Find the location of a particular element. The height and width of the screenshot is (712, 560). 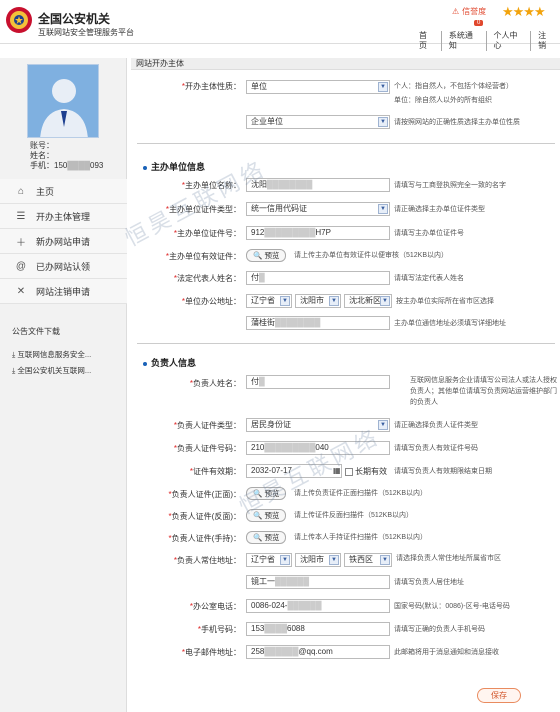

nature-hint-1: 个人：指自然人，不包括个体经营者） is located at coordinates (453, 86).